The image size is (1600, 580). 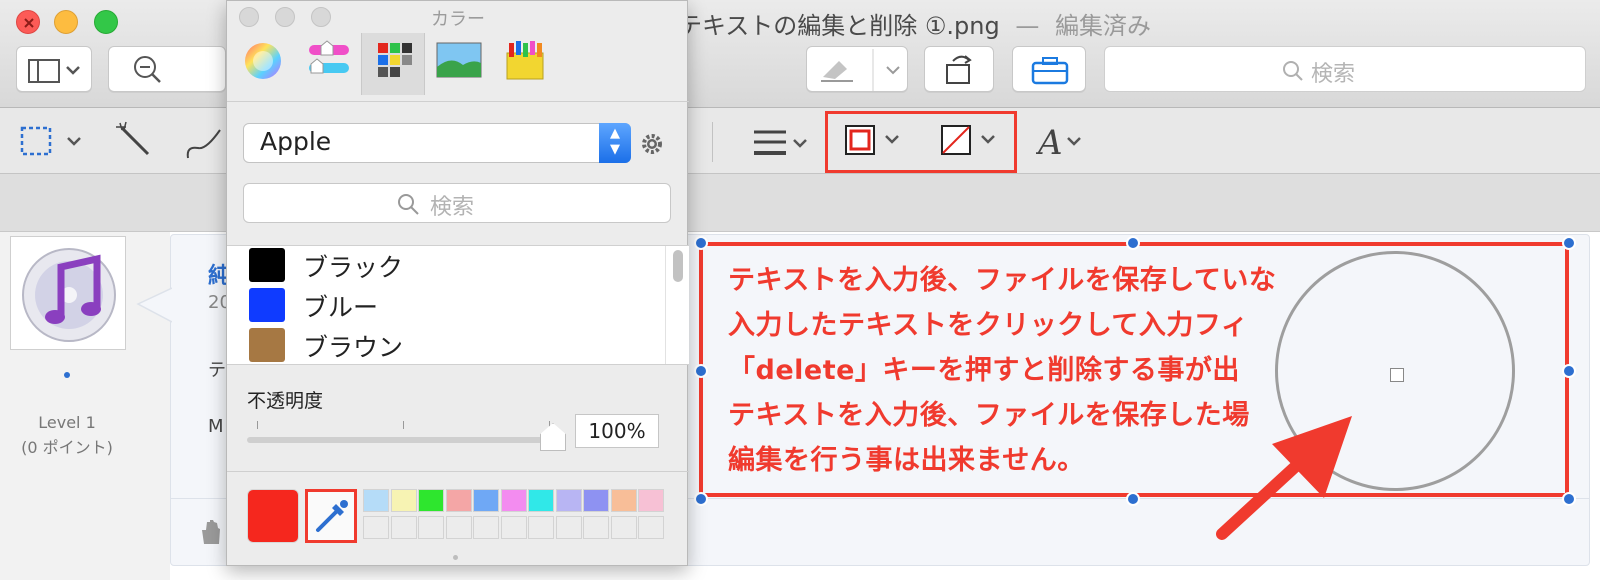 I want to click on select-arrows-icon: ▲ ▼, so click(x=615, y=143).